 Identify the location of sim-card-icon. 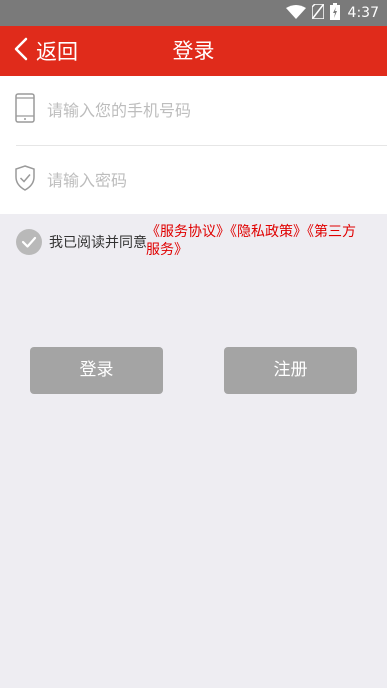
(317, 12).